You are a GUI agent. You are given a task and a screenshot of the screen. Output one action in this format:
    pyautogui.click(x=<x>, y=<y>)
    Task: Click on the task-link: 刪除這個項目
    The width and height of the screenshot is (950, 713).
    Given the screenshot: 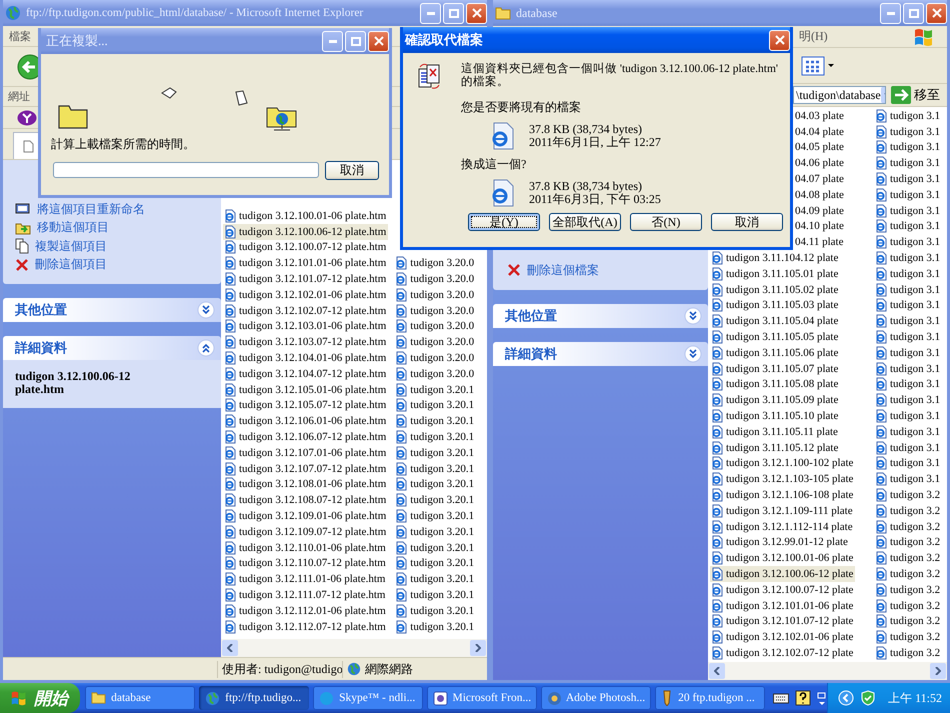 What is the action you would take?
    pyautogui.click(x=113, y=265)
    